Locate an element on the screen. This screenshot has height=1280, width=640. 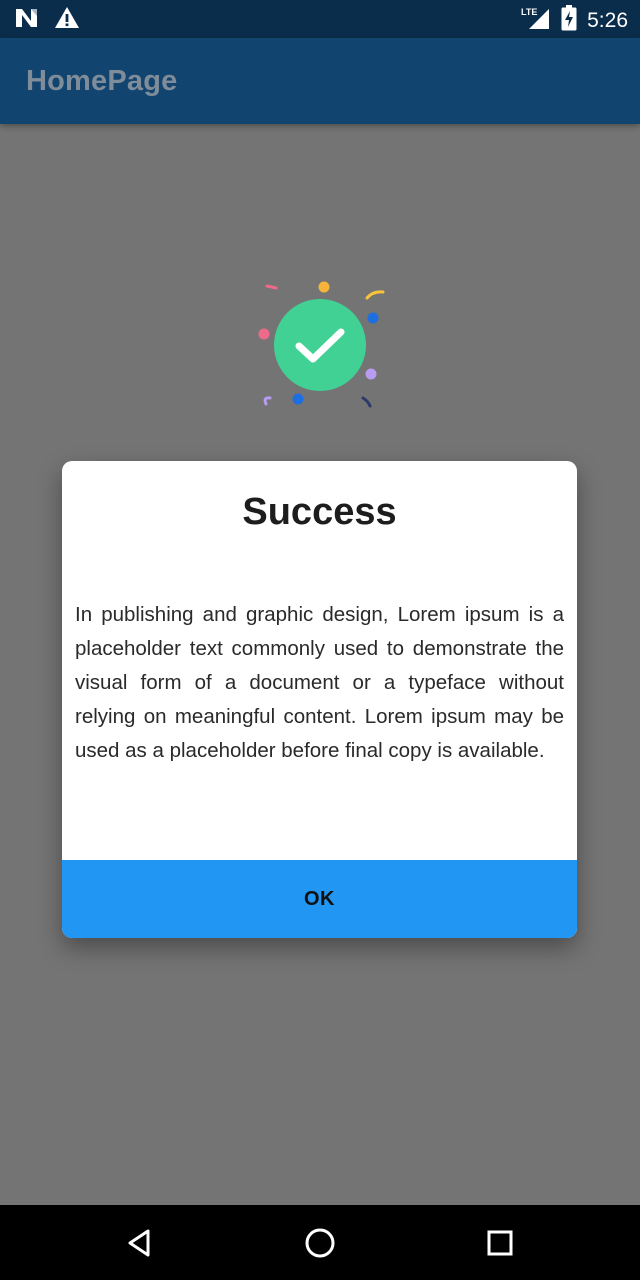
back-icon is located at coordinates (140, 1243).